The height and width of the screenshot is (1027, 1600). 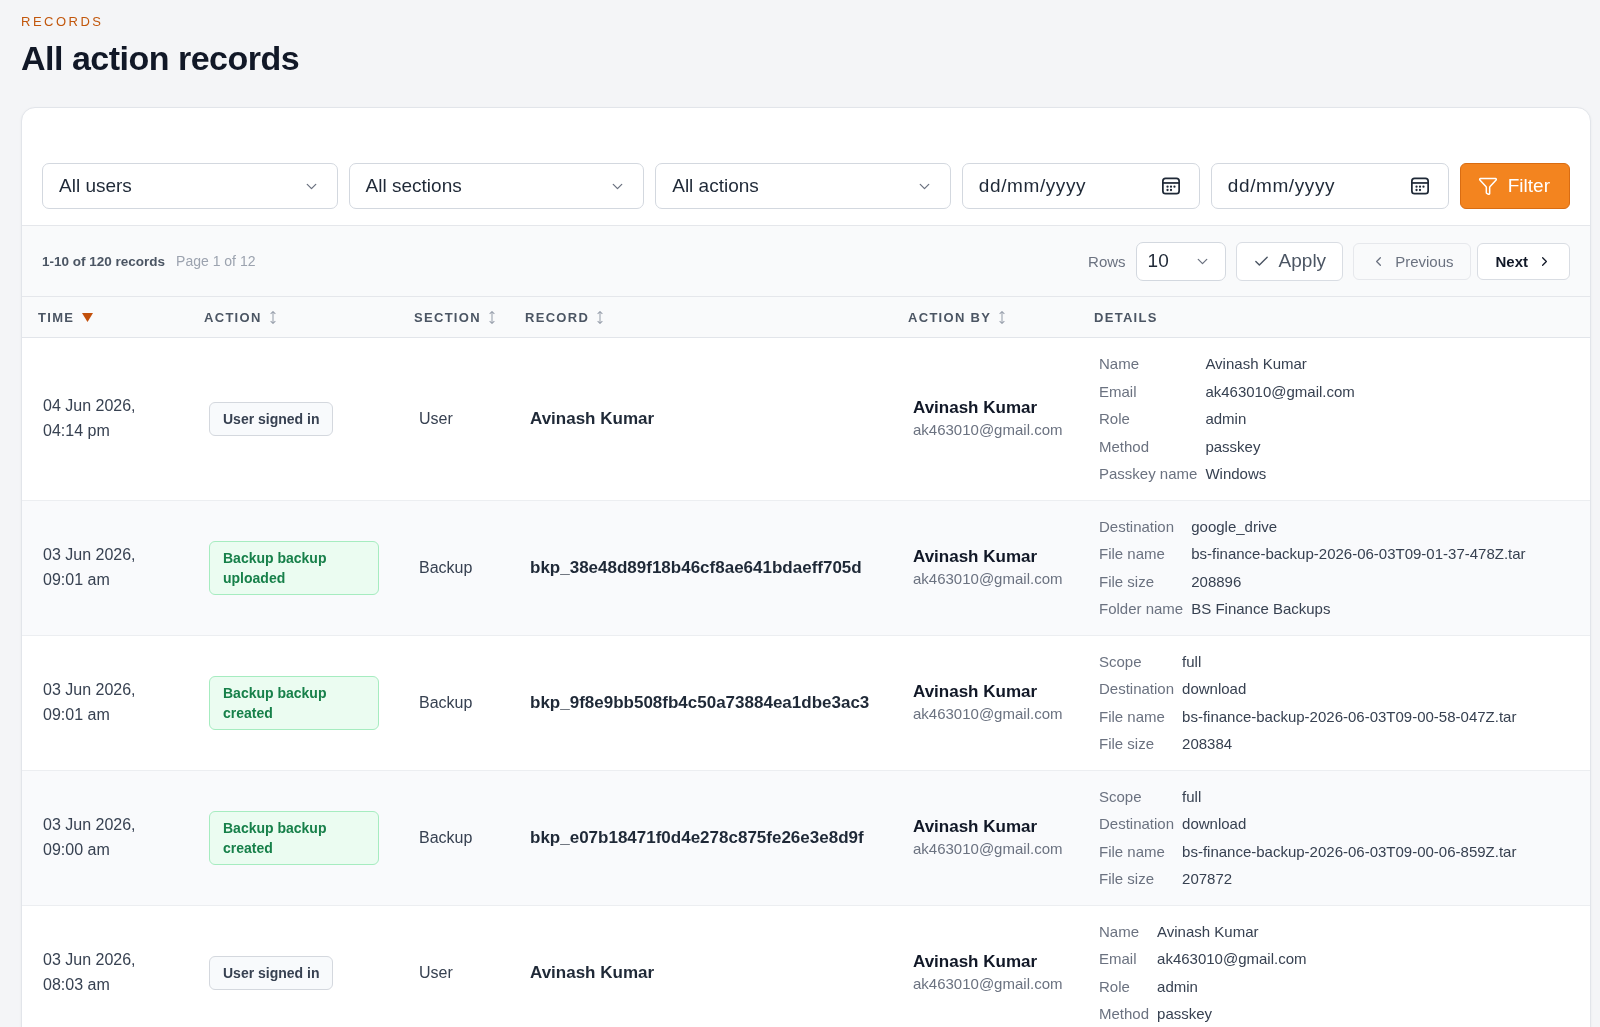 I want to click on action-badge: Backup backup uploaded, so click(x=294, y=567).